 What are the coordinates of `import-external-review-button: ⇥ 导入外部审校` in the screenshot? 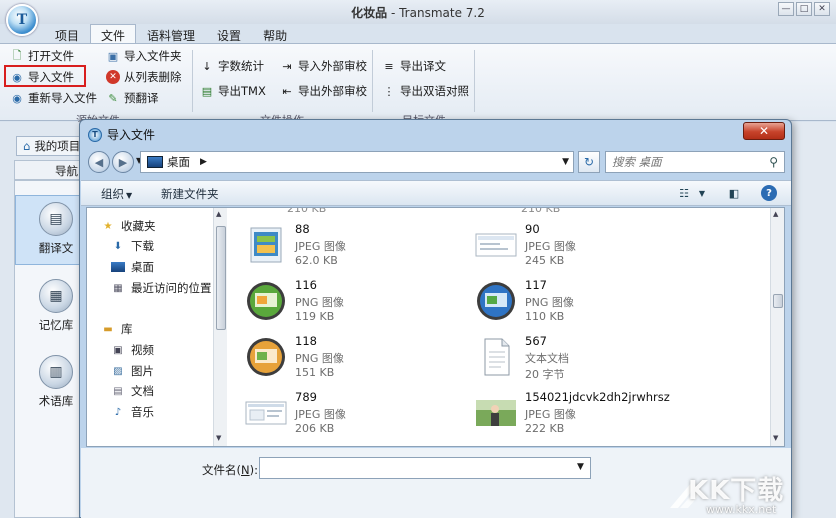 It's located at (323, 66).